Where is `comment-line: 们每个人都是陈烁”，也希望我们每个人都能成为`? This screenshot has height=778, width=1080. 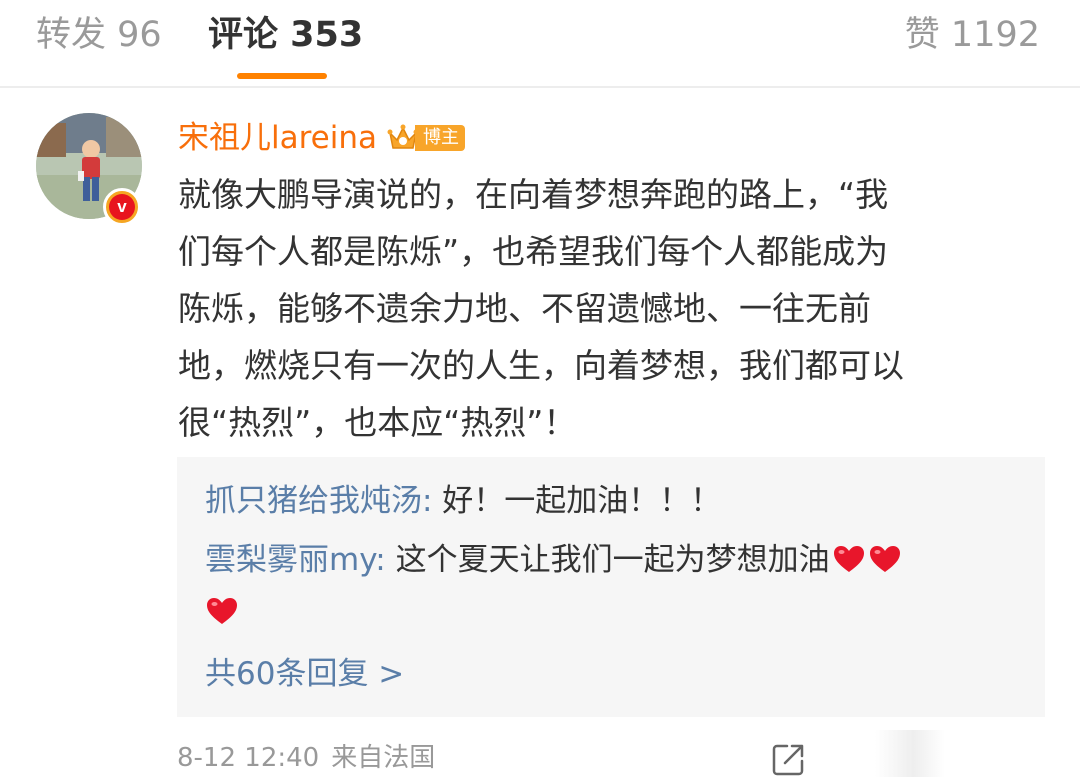
comment-line: 们每个人都是陈烁”，也希望我们每个人都能成为 is located at coordinates (533, 251).